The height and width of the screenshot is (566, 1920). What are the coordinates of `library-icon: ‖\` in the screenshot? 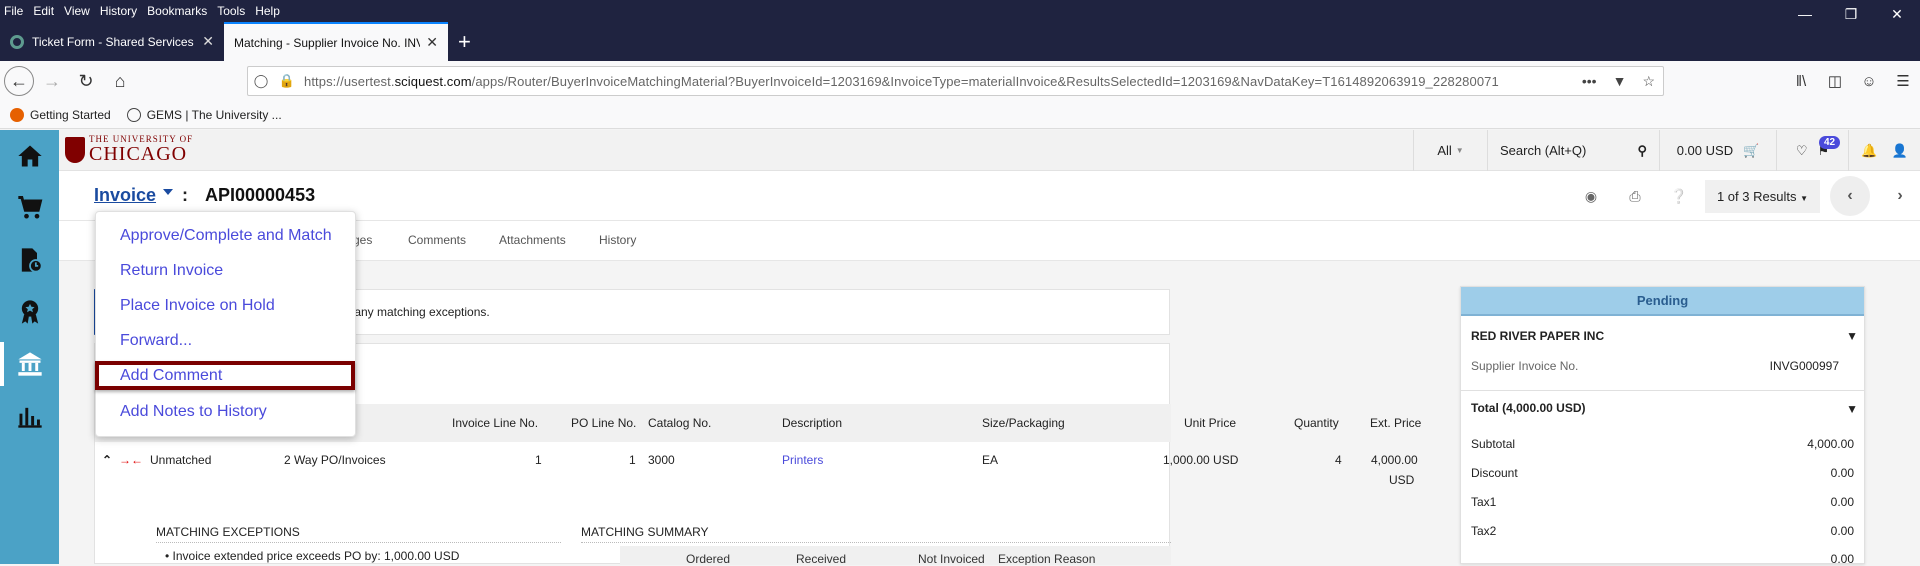 It's located at (1801, 81).